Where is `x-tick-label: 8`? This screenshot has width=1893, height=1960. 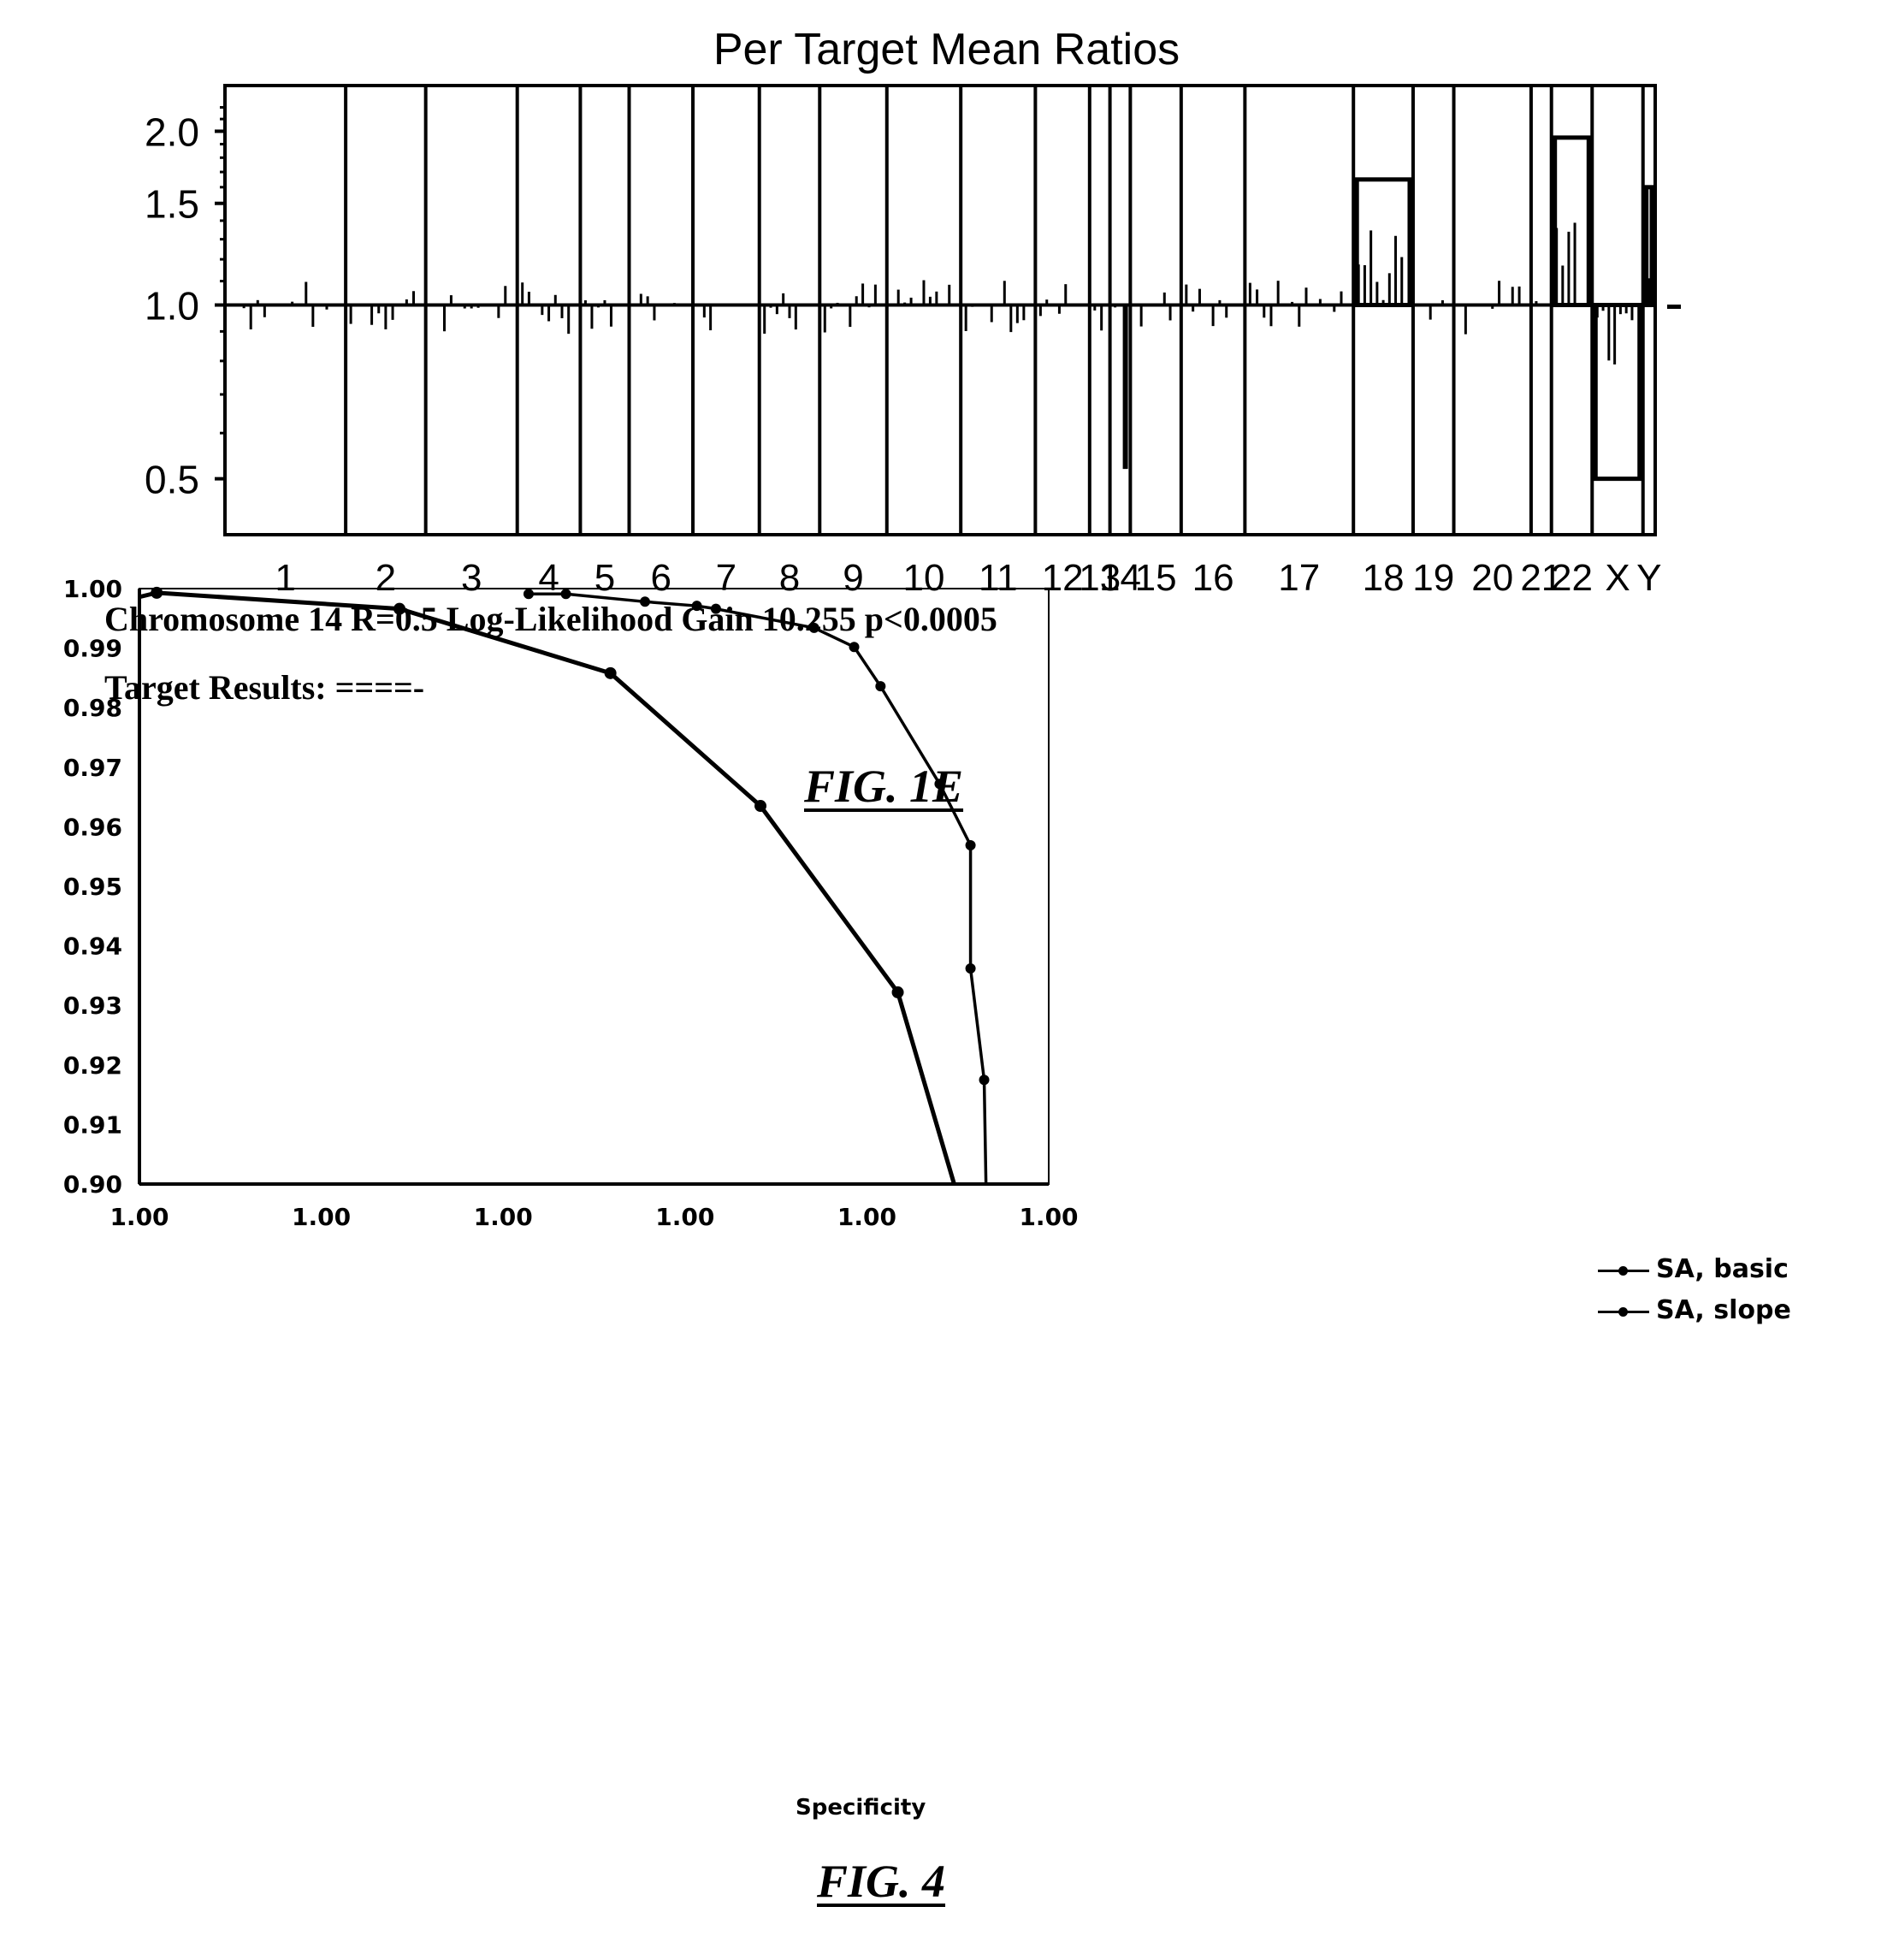 x-tick-label: 8 is located at coordinates (789, 578).